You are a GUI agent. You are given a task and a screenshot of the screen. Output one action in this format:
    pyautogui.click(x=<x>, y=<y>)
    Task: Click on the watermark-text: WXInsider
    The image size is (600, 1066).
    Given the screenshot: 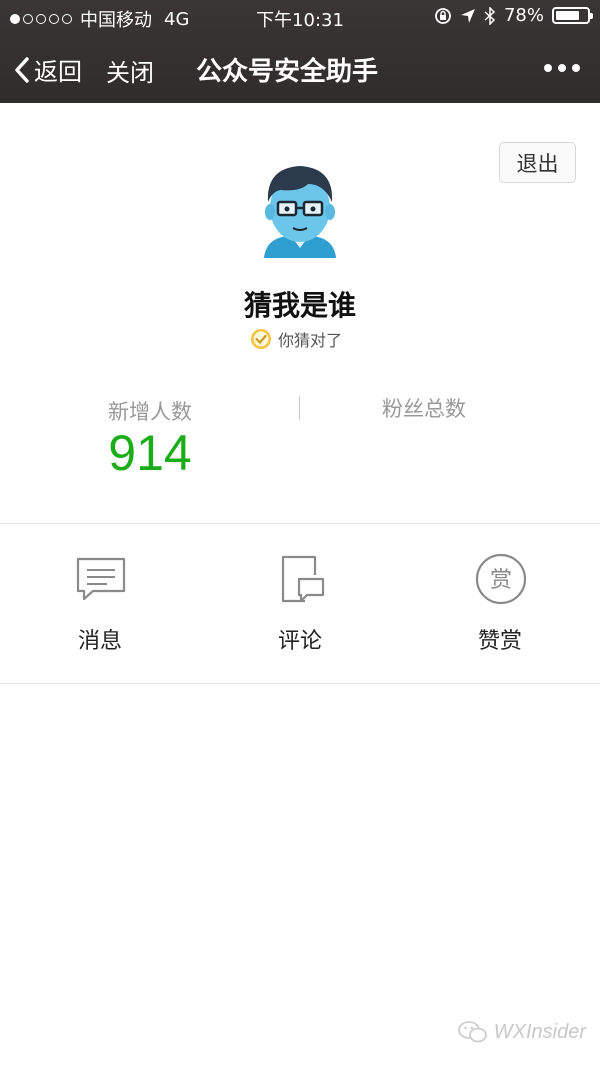 What is the action you would take?
    pyautogui.click(x=539, y=1031)
    